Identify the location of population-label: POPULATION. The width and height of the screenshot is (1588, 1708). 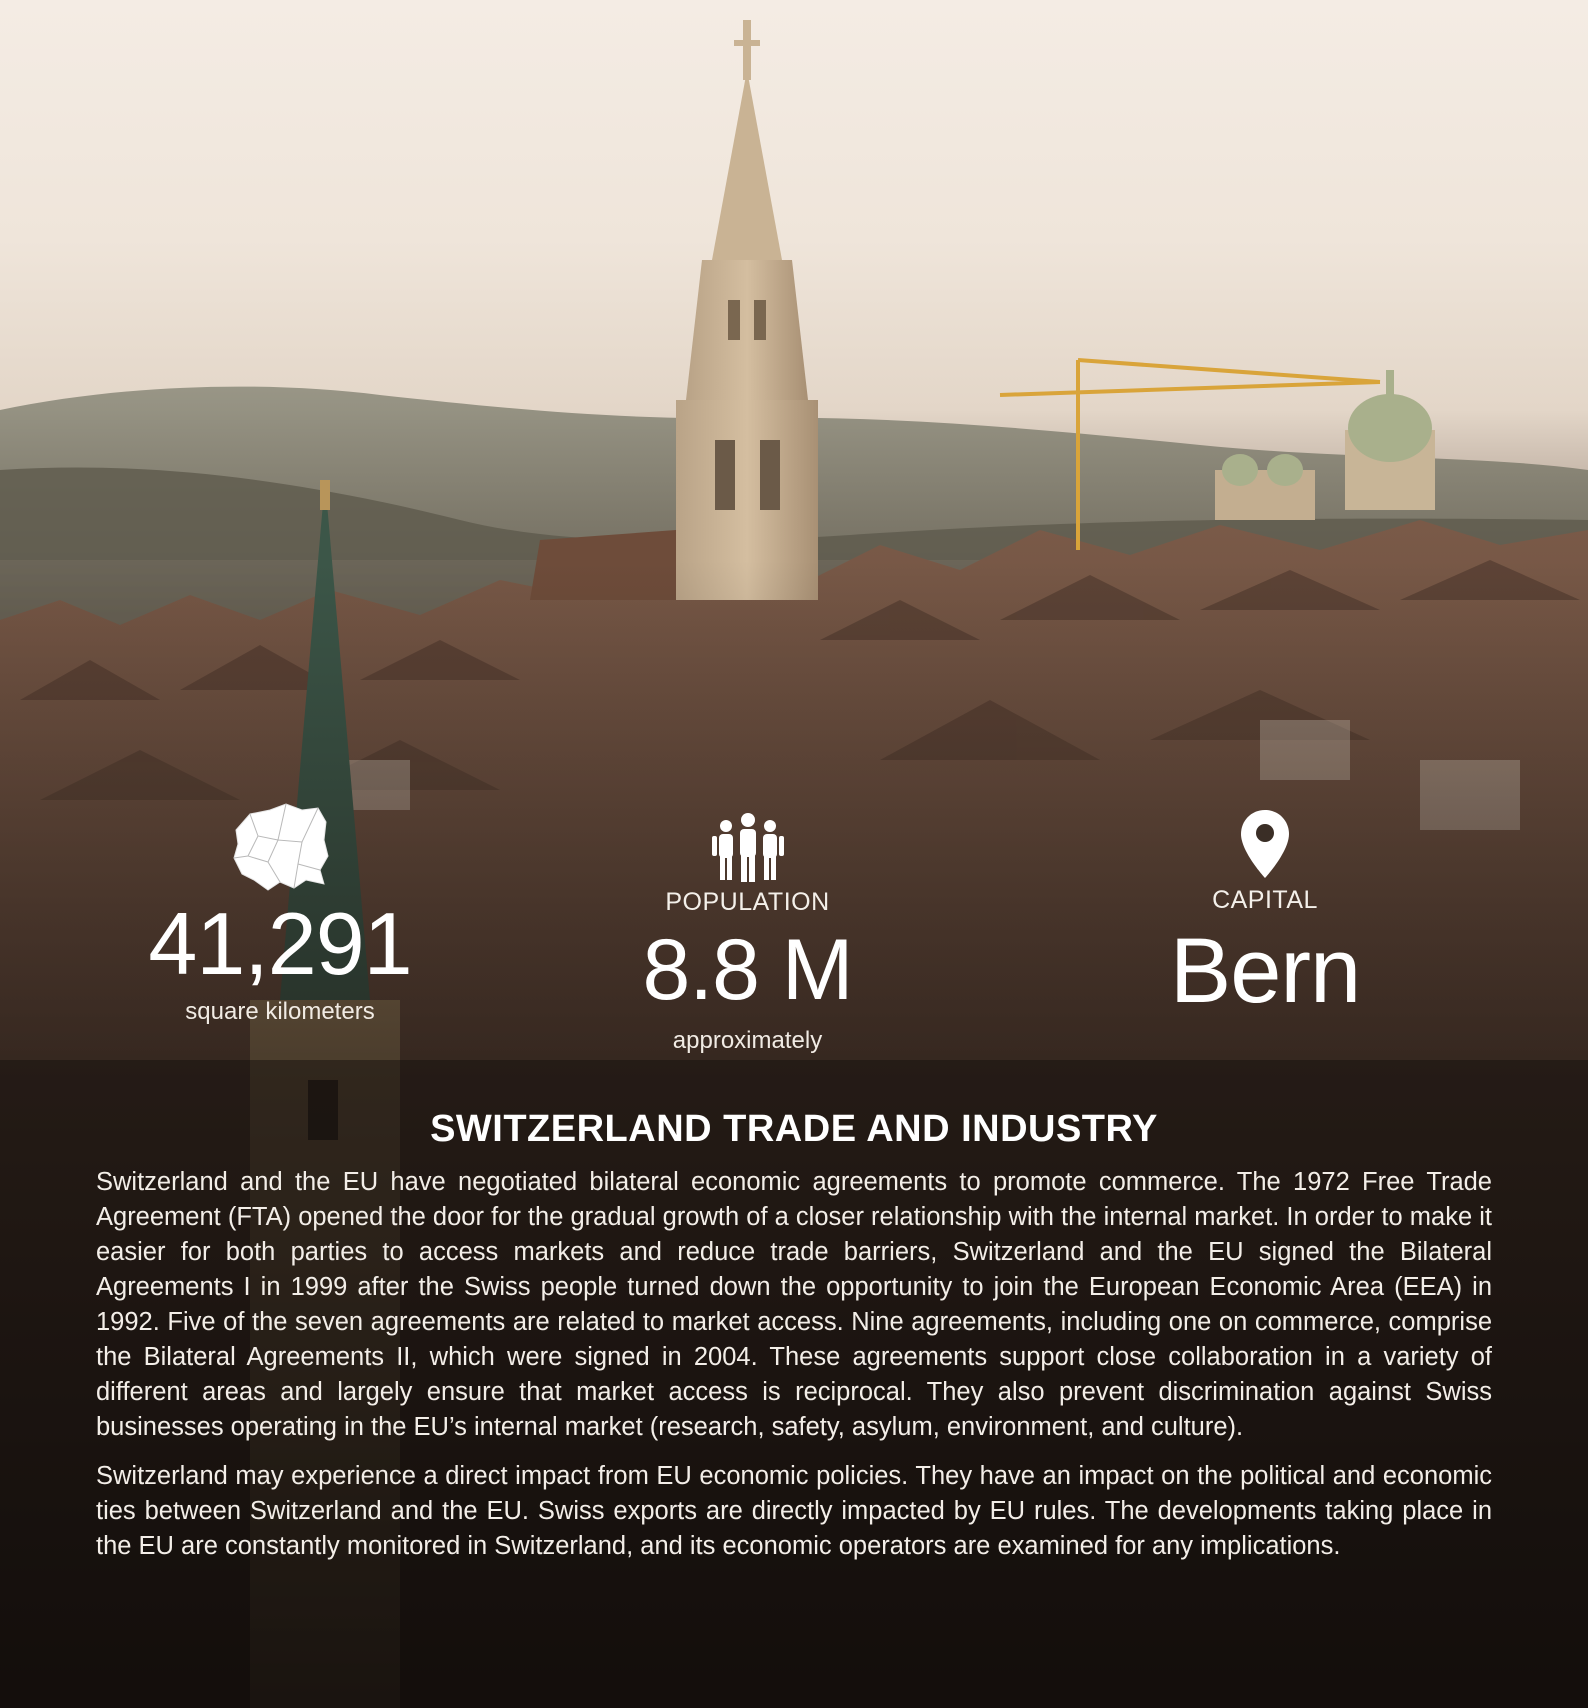
(747, 902).